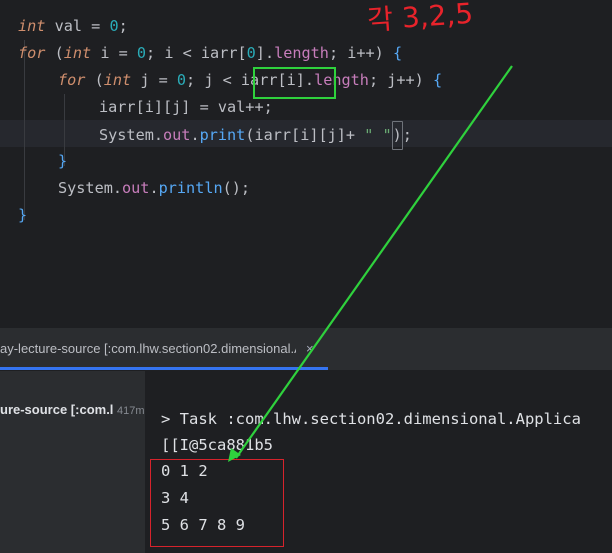 Image resolution: width=612 pixels, height=553 pixels. Describe the element at coordinates (131, 411) in the screenshot. I see `run-duration: 417ms` at that location.